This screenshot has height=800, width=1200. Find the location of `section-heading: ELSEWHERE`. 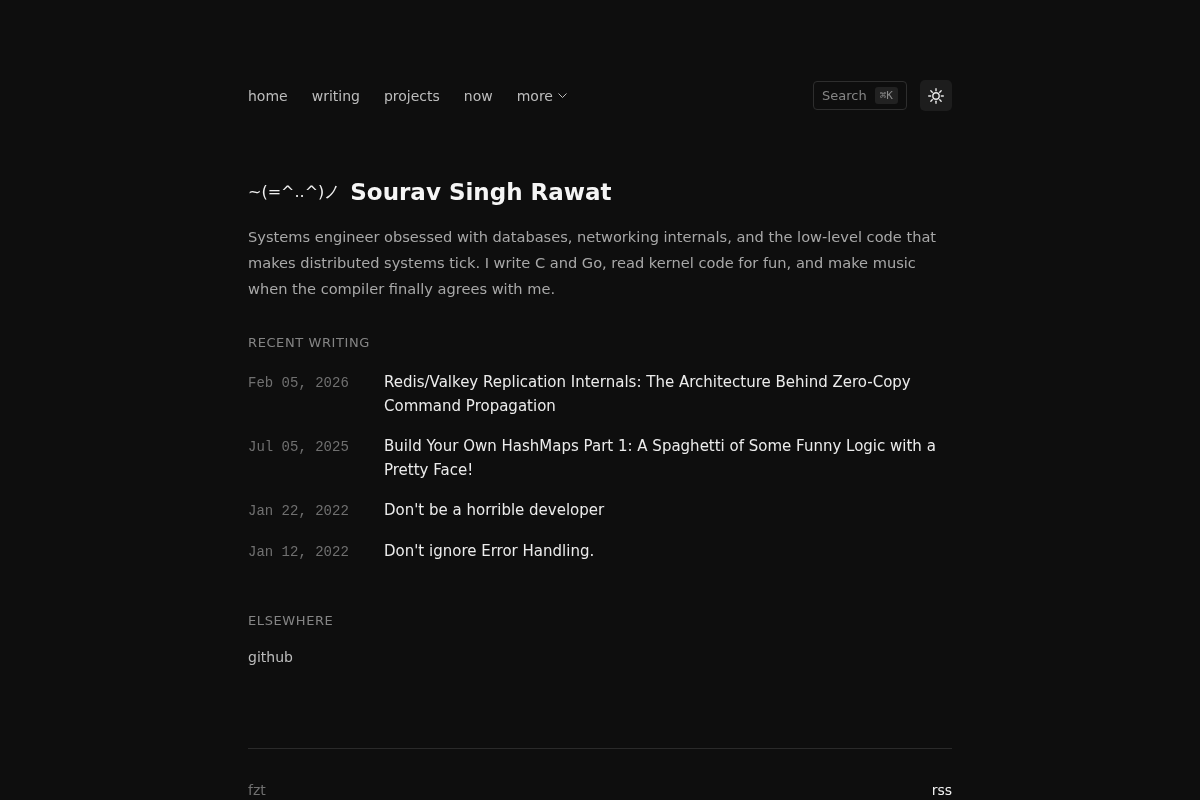

section-heading: ELSEWHERE is located at coordinates (291, 621).